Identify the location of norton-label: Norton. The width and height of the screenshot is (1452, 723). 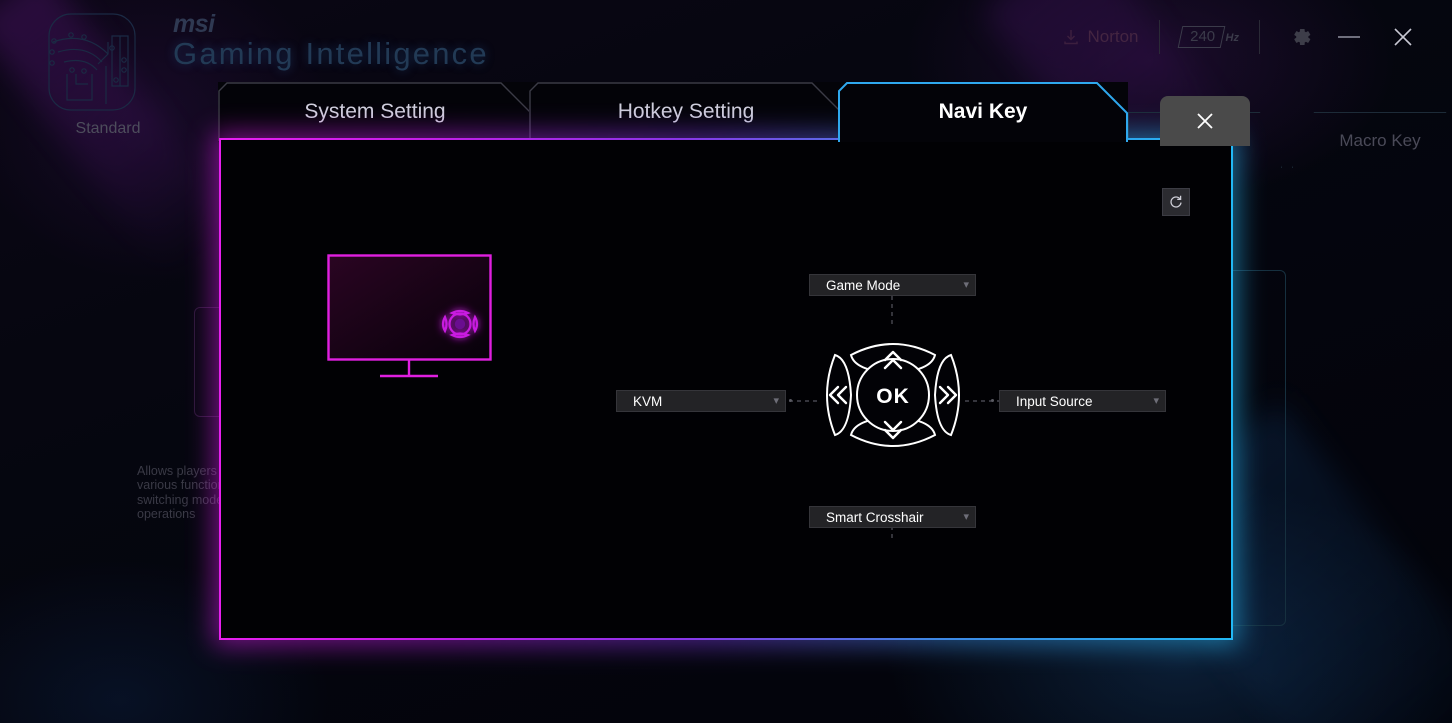
(1113, 36).